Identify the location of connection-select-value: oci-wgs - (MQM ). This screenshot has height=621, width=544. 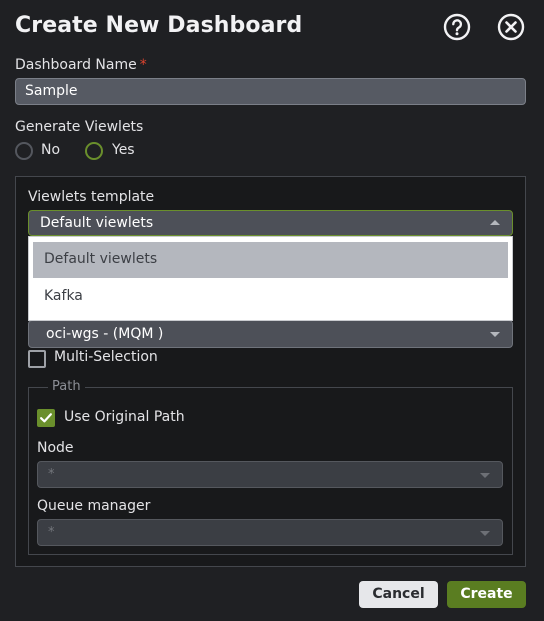
(105, 334).